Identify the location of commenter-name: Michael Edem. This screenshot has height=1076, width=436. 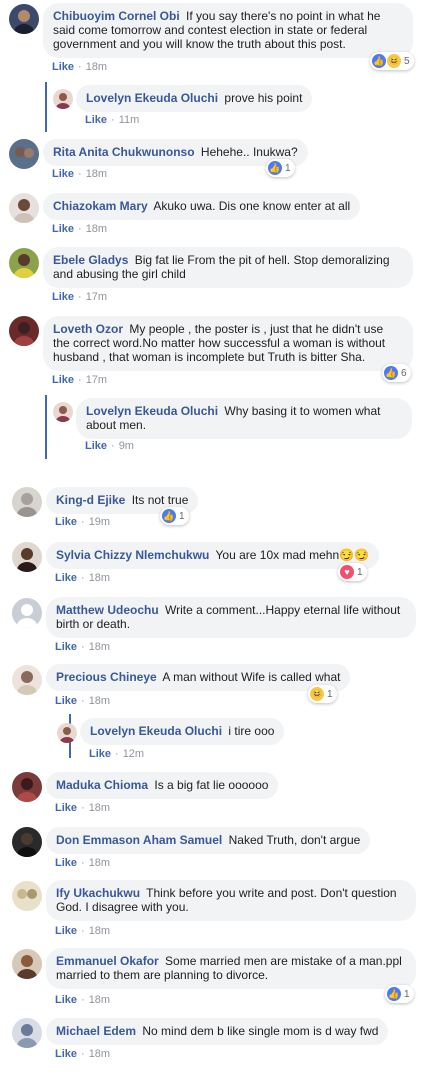
(96, 1031).